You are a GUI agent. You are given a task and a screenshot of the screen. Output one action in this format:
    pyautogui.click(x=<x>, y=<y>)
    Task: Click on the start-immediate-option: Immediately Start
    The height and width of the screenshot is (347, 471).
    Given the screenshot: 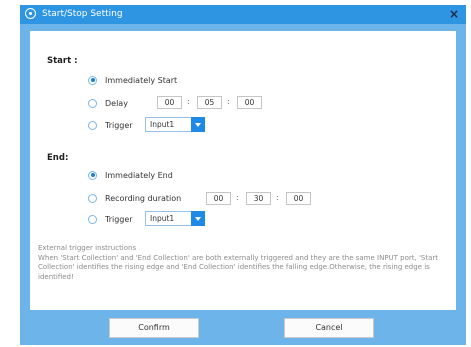 What is the action you would take?
    pyautogui.click(x=132, y=80)
    